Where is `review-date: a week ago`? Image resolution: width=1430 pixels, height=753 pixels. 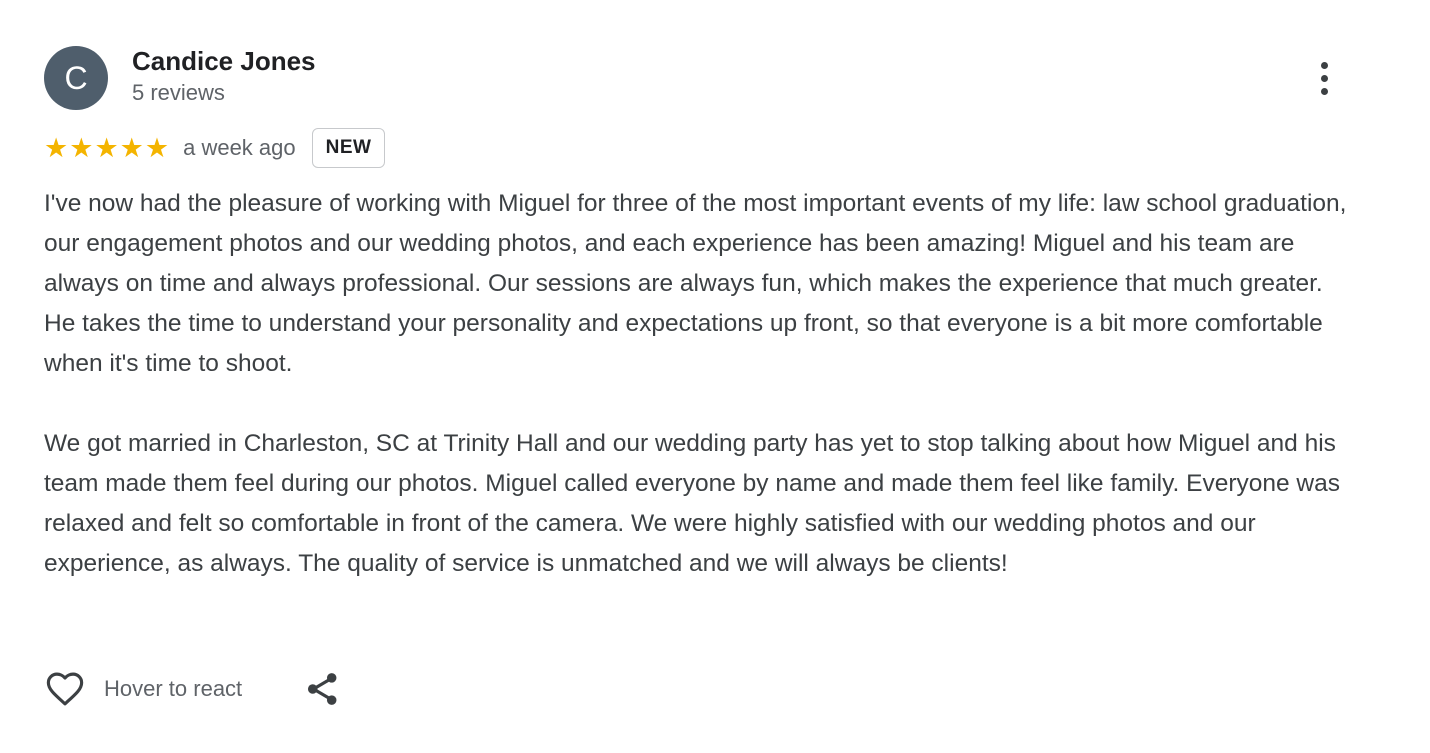
review-date: a week ago is located at coordinates (239, 147).